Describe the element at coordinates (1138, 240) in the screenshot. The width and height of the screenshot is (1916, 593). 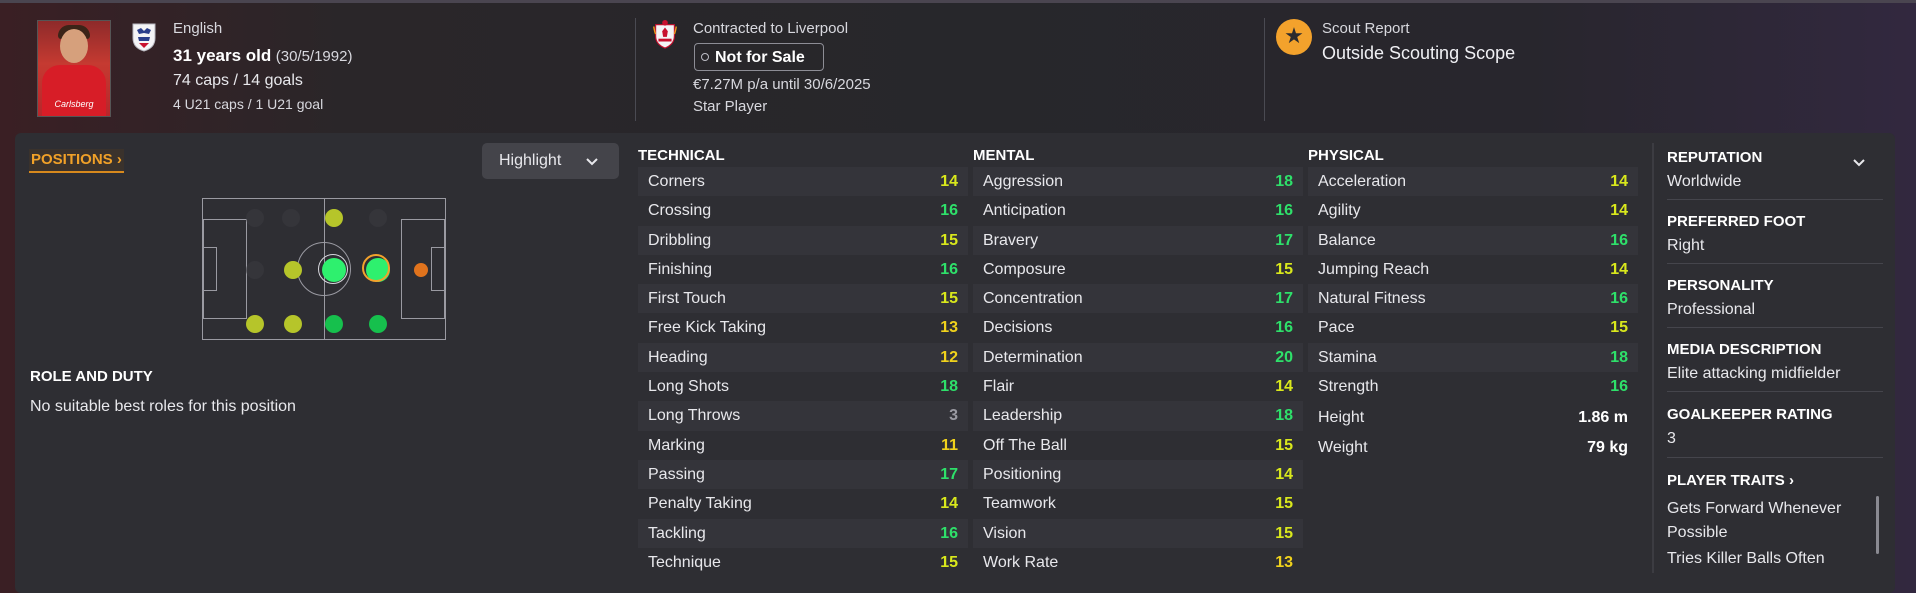
I see `attribute-row: Bravery 17` at that location.